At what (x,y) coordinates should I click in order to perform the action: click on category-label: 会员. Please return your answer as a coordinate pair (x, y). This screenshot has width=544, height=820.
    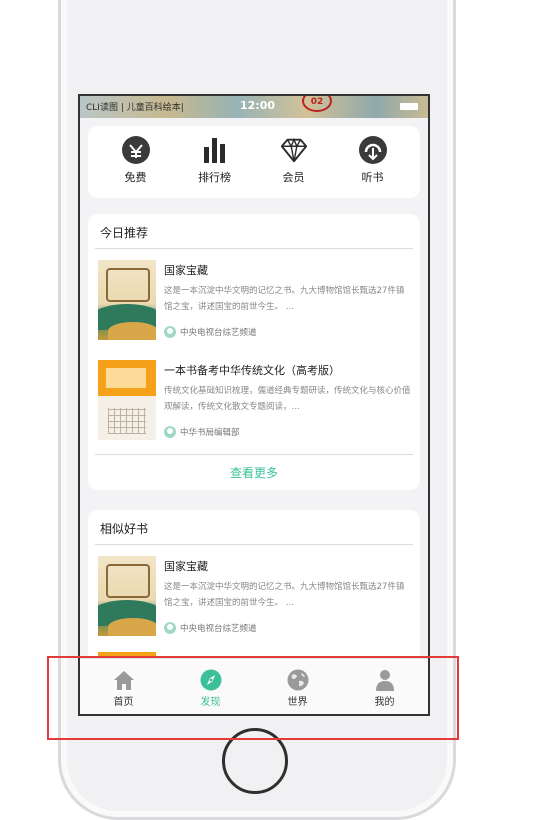
    Looking at the image, I should click on (293, 177).